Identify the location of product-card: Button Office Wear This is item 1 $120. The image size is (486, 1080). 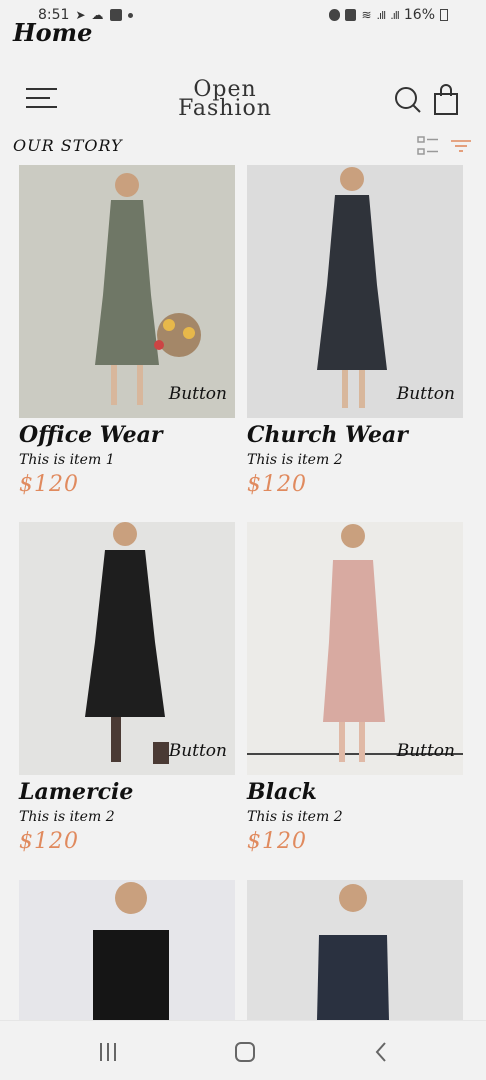
(127, 331).